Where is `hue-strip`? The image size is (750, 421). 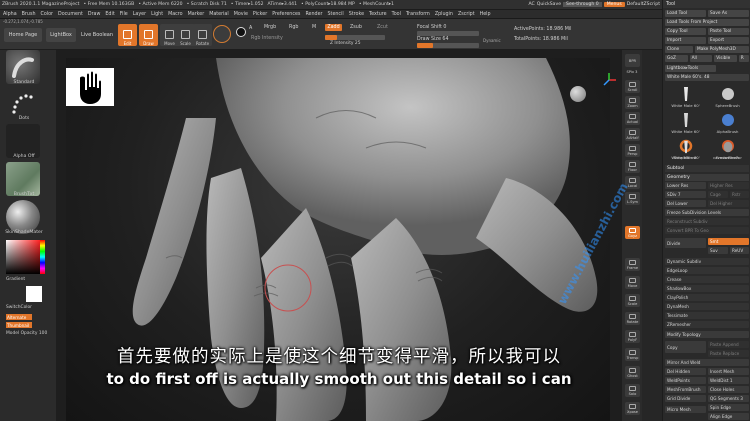 hue-strip is located at coordinates (42, 257).